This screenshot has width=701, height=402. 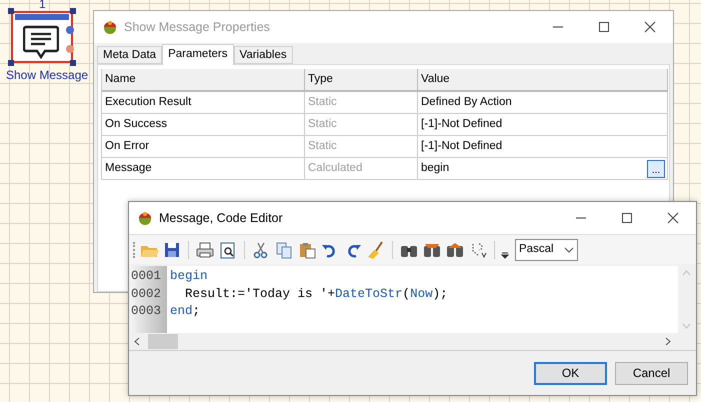 What do you see at coordinates (205, 250) in the screenshot?
I see `print-icon` at bounding box center [205, 250].